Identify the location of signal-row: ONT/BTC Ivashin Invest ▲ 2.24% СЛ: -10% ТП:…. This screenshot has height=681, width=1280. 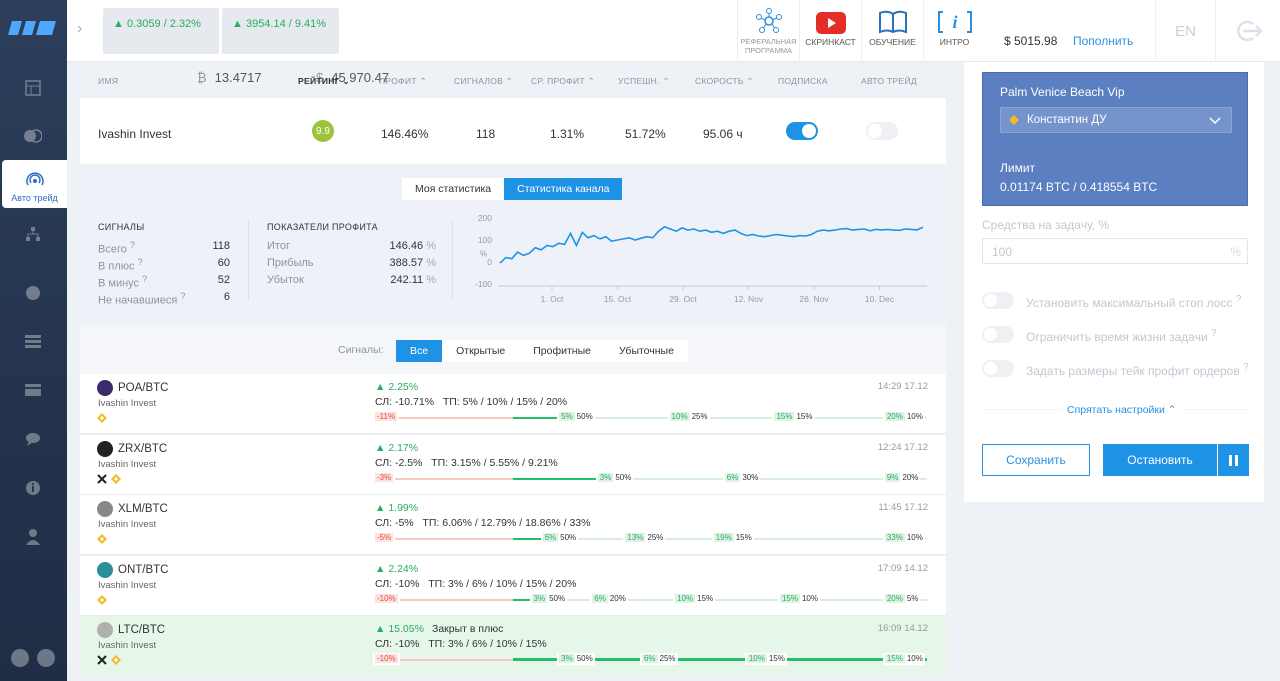
(513, 585).